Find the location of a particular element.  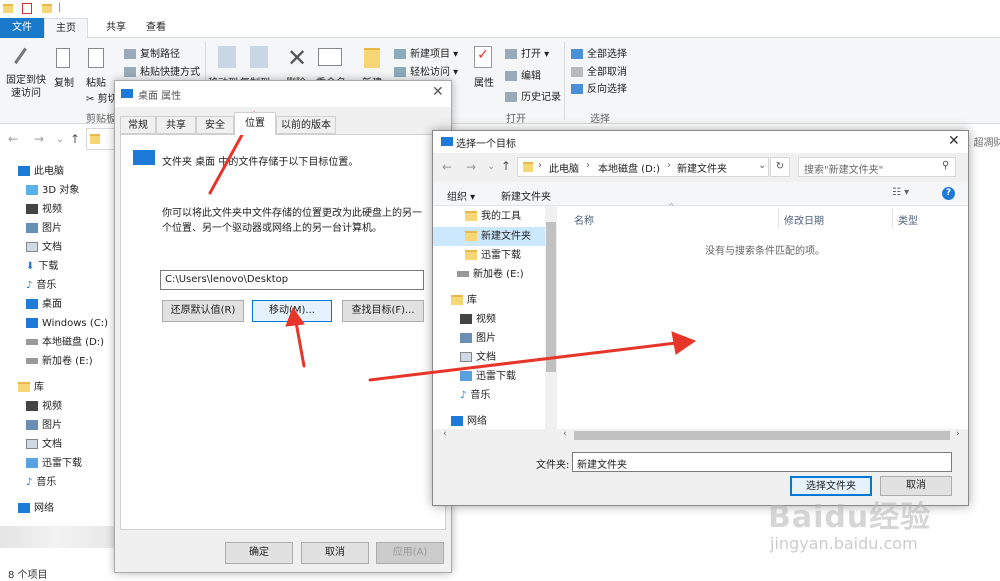

arrow-to-move-button is located at coordinates (300, 344).